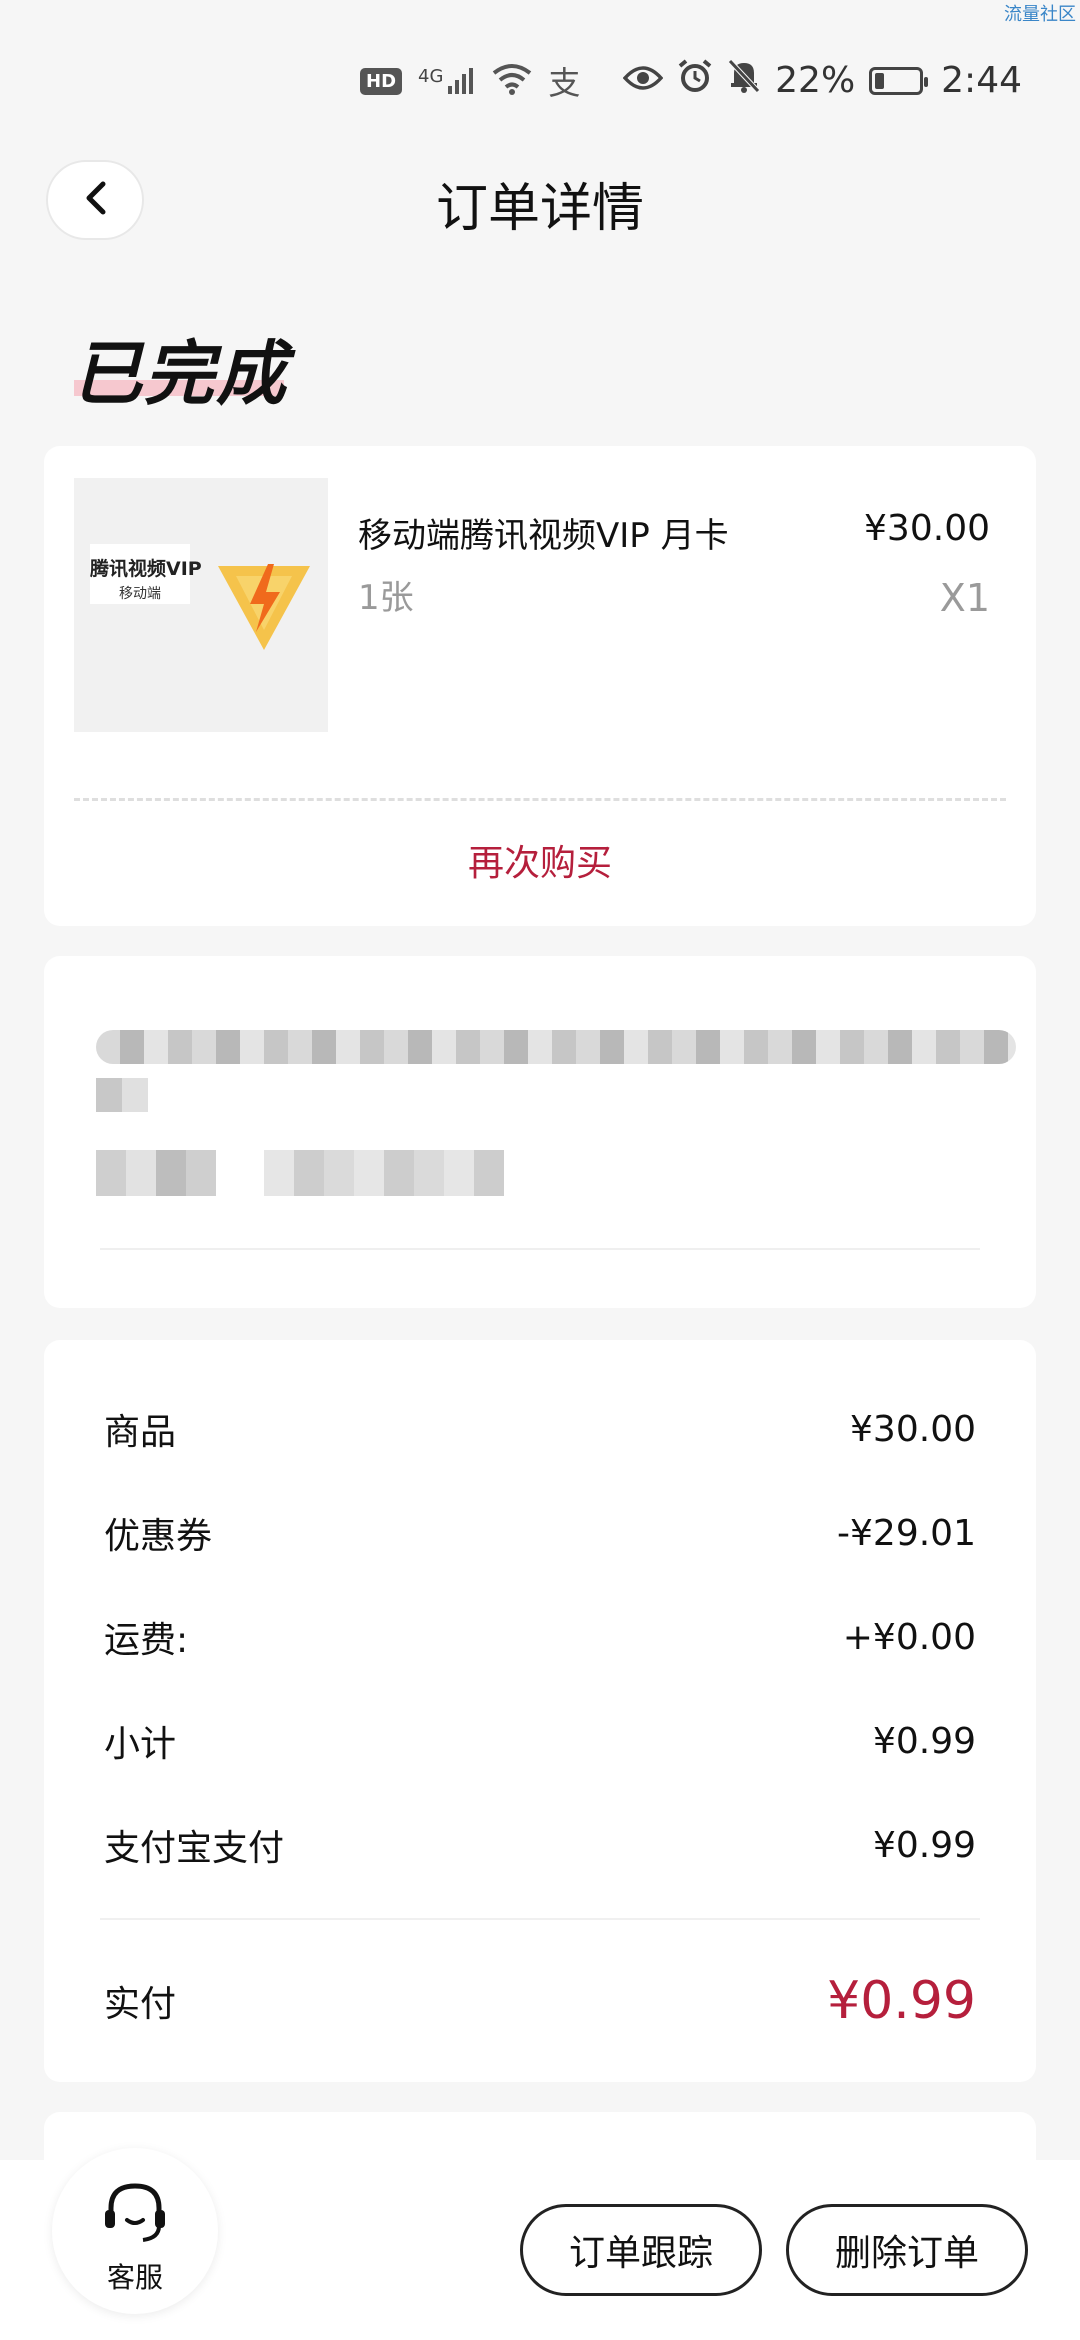 The width and height of the screenshot is (1080, 2340). What do you see at coordinates (384, 1173) in the screenshot?
I see `redacted-contact-phone` at bounding box center [384, 1173].